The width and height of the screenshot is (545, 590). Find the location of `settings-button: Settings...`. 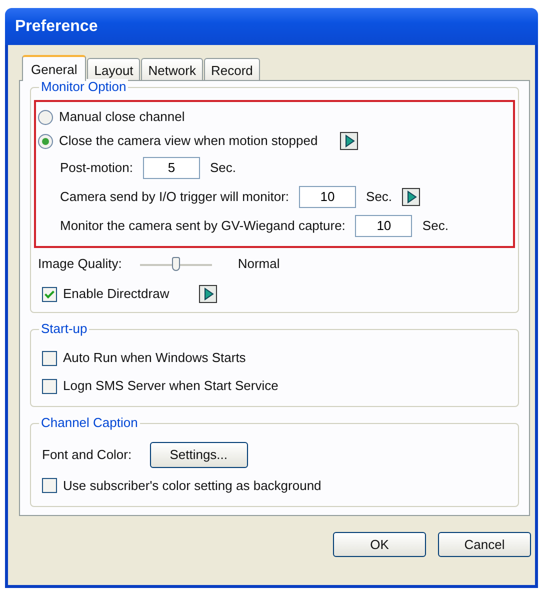

settings-button: Settings... is located at coordinates (199, 455).